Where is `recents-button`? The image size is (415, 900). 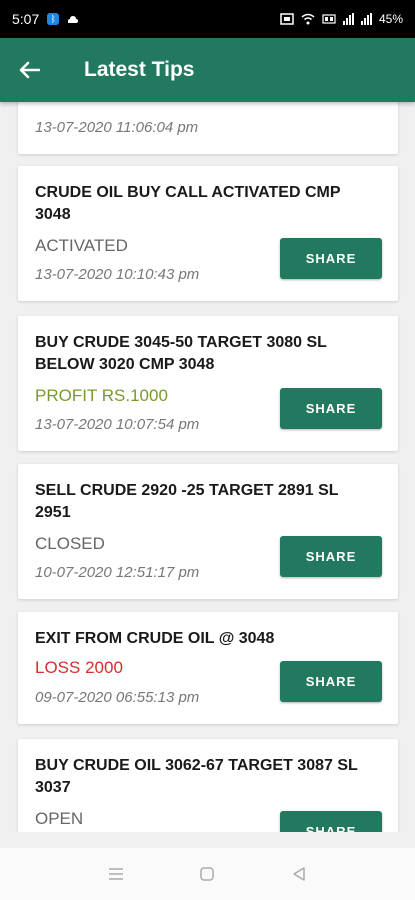 recents-button is located at coordinates (116, 874).